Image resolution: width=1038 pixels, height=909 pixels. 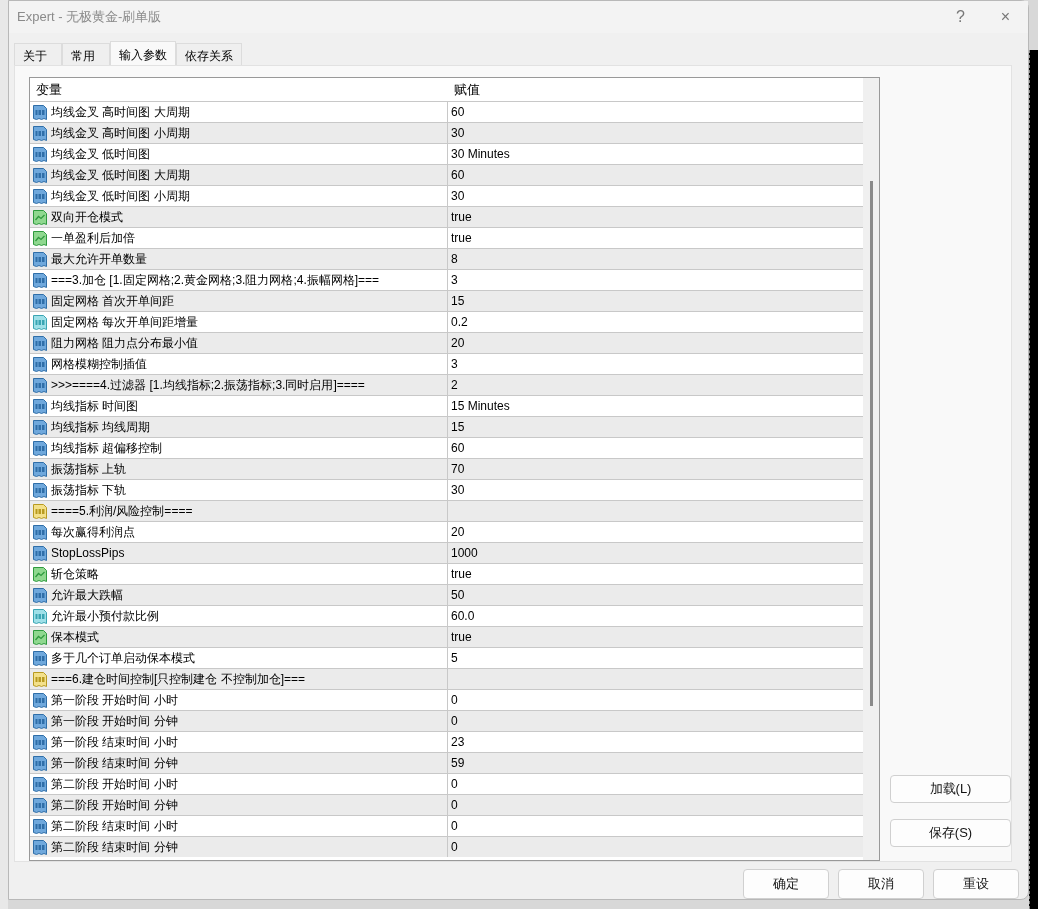 What do you see at coordinates (950, 789) in the screenshot?
I see `null: 加载(L)` at bounding box center [950, 789].